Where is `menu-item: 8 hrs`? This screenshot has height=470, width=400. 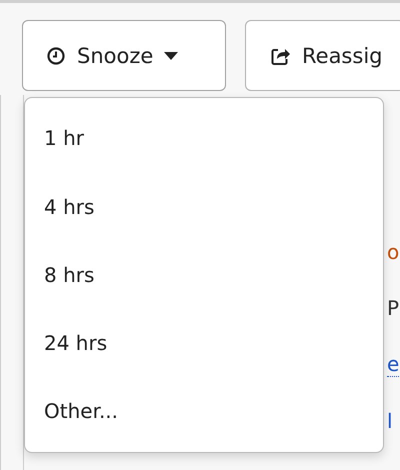 menu-item: 8 hrs is located at coordinates (204, 280).